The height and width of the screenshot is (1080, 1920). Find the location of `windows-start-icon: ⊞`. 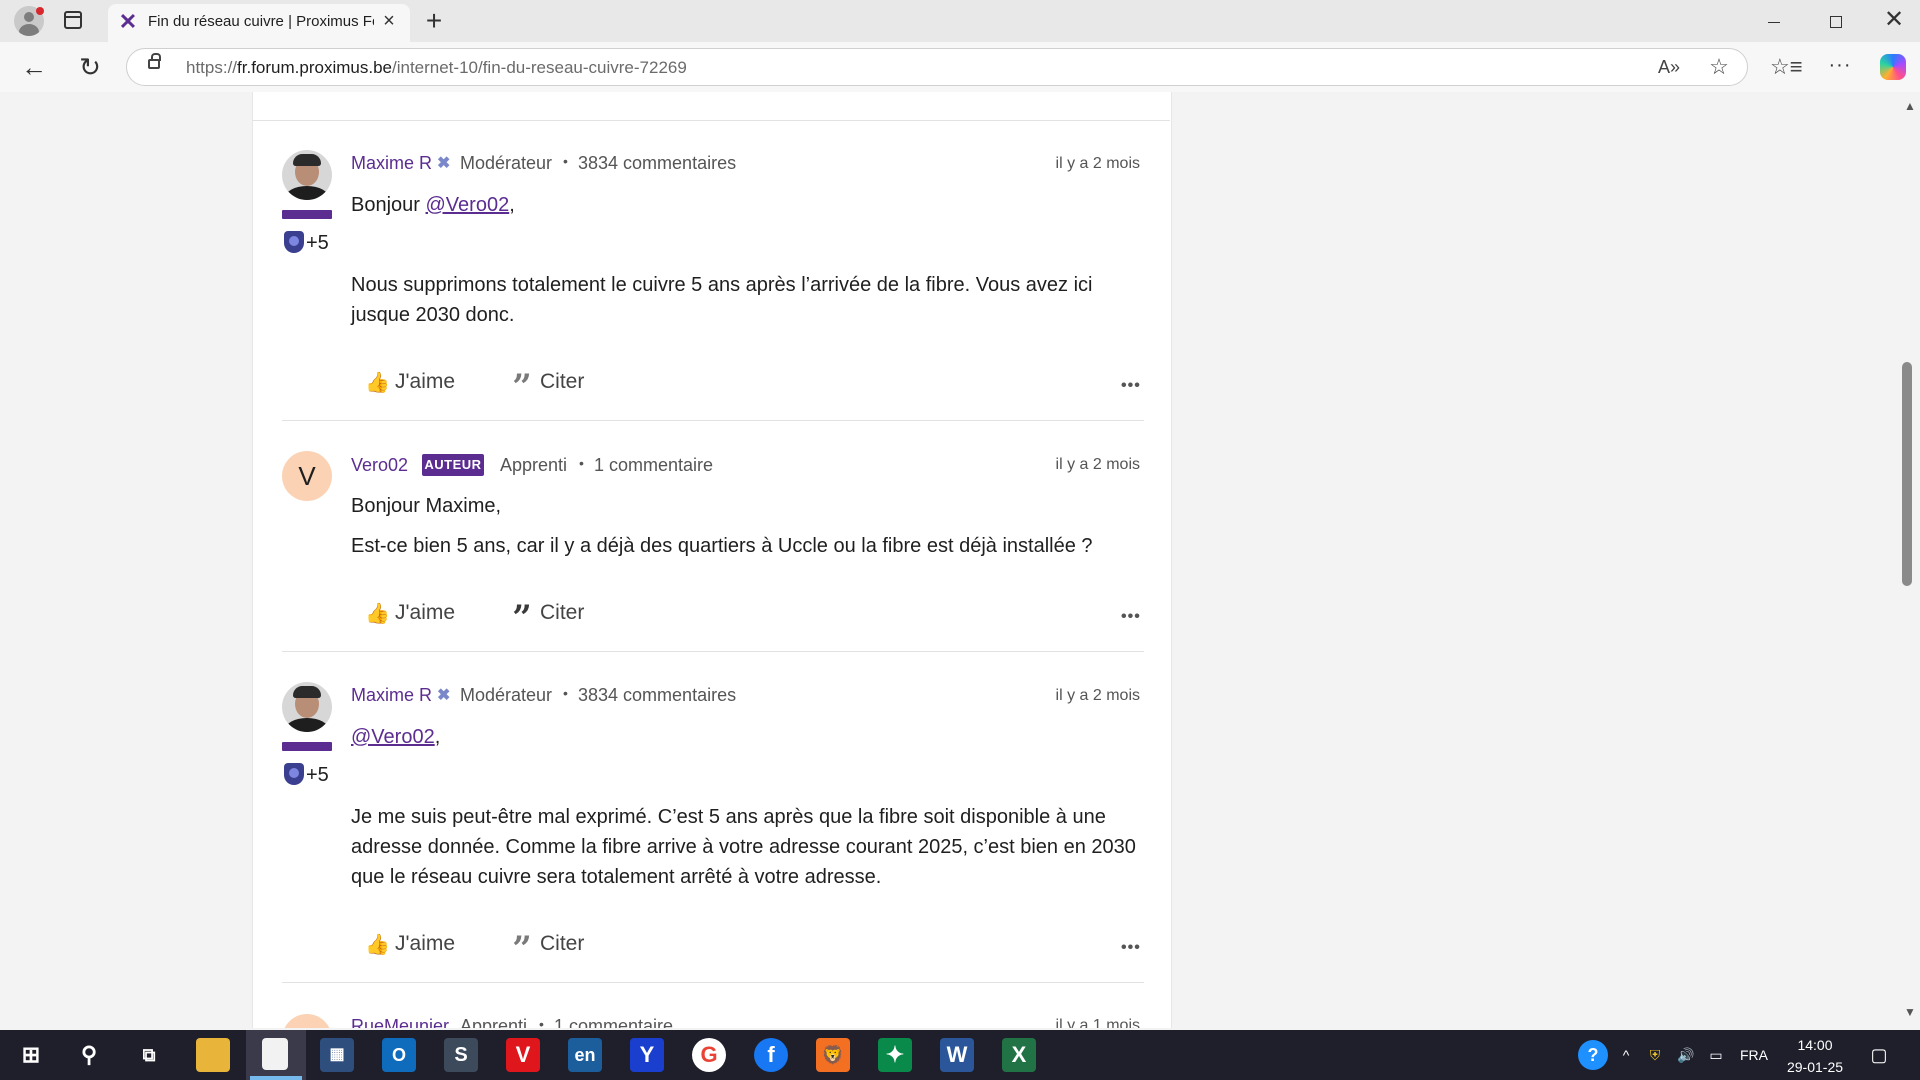

windows-start-icon: ⊞ is located at coordinates (31, 1055).